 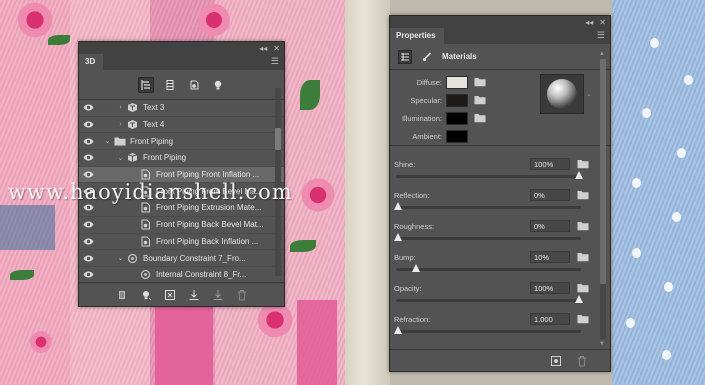 What do you see at coordinates (170, 295) in the screenshot?
I see `new-mesh-icon` at bounding box center [170, 295].